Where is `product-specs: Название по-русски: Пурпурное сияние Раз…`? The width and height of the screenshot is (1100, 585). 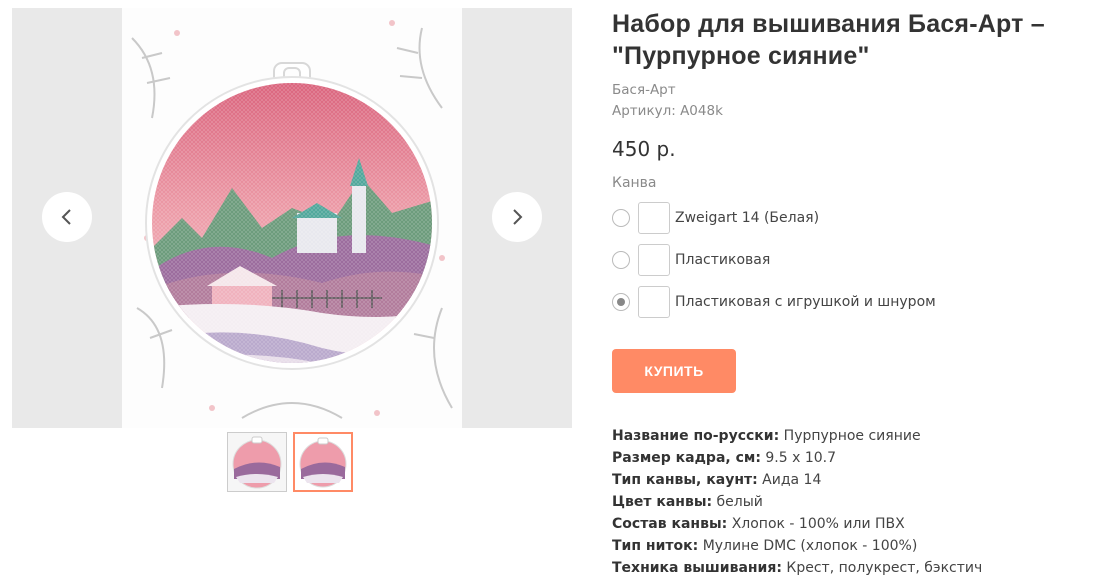 product-specs: Название по-русски: Пурпурное сияние Раз… is located at coordinates (852, 502).